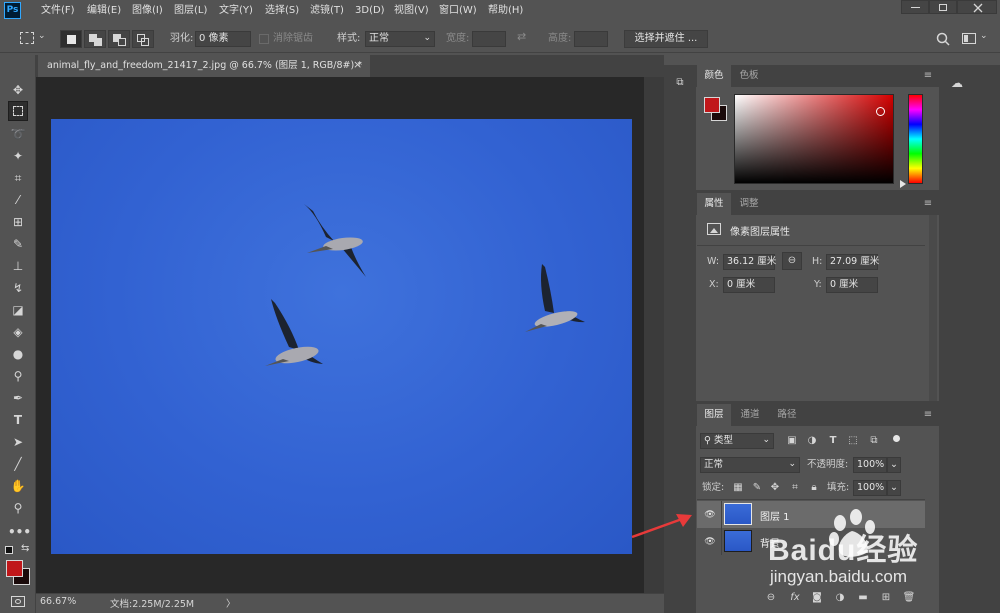 The image size is (1000, 613). What do you see at coordinates (19, 532) in the screenshot?
I see `more-tools-icon: •••` at bounding box center [19, 532].